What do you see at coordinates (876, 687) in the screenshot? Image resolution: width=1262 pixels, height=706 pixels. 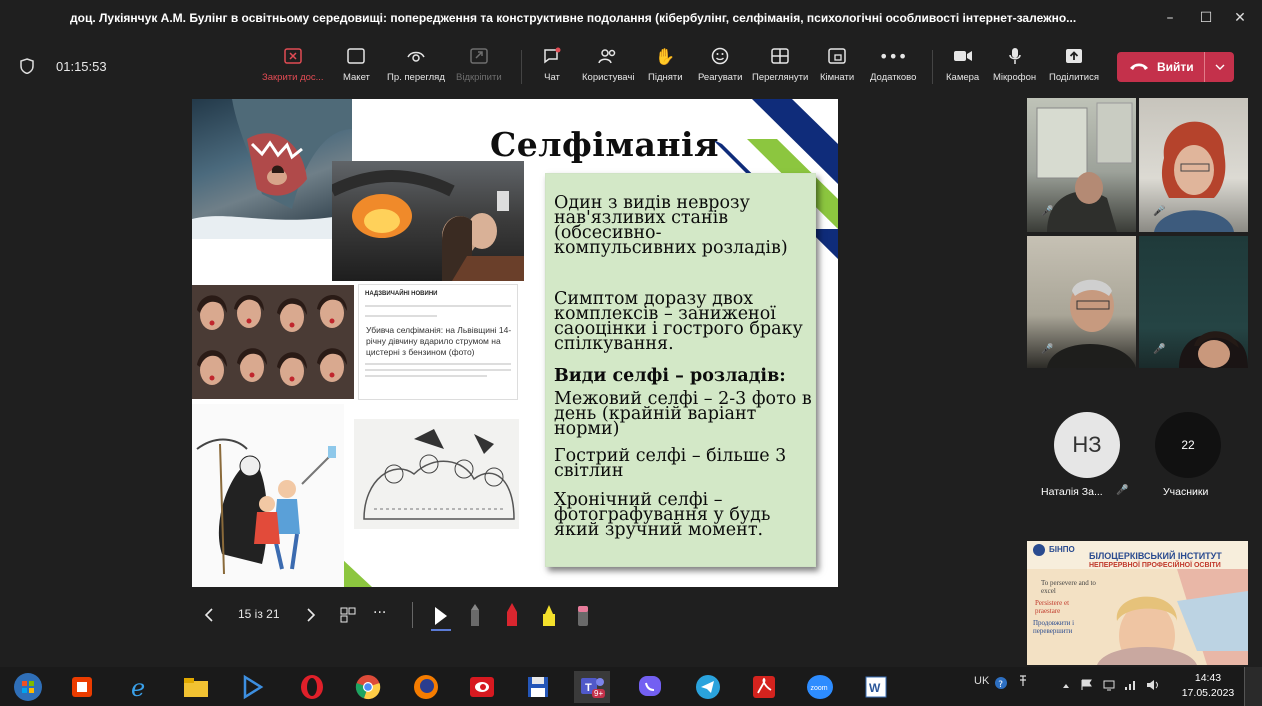 I see `word-app: W` at bounding box center [876, 687].